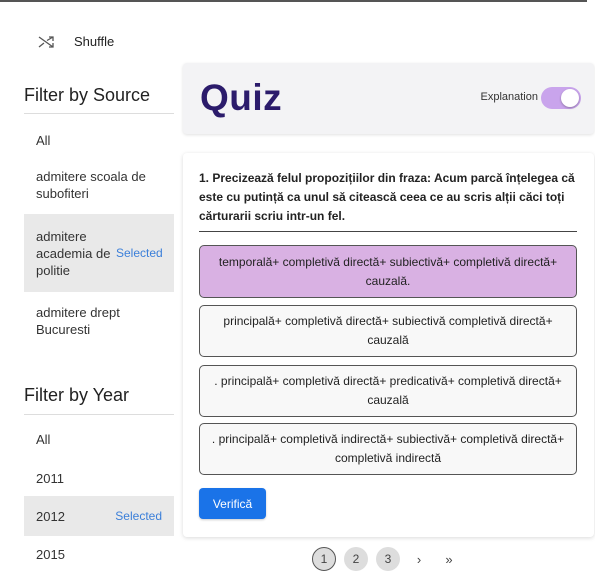 This screenshot has height=575, width=595. What do you see at coordinates (232, 503) in the screenshot?
I see `verify-button: Verifică` at bounding box center [232, 503].